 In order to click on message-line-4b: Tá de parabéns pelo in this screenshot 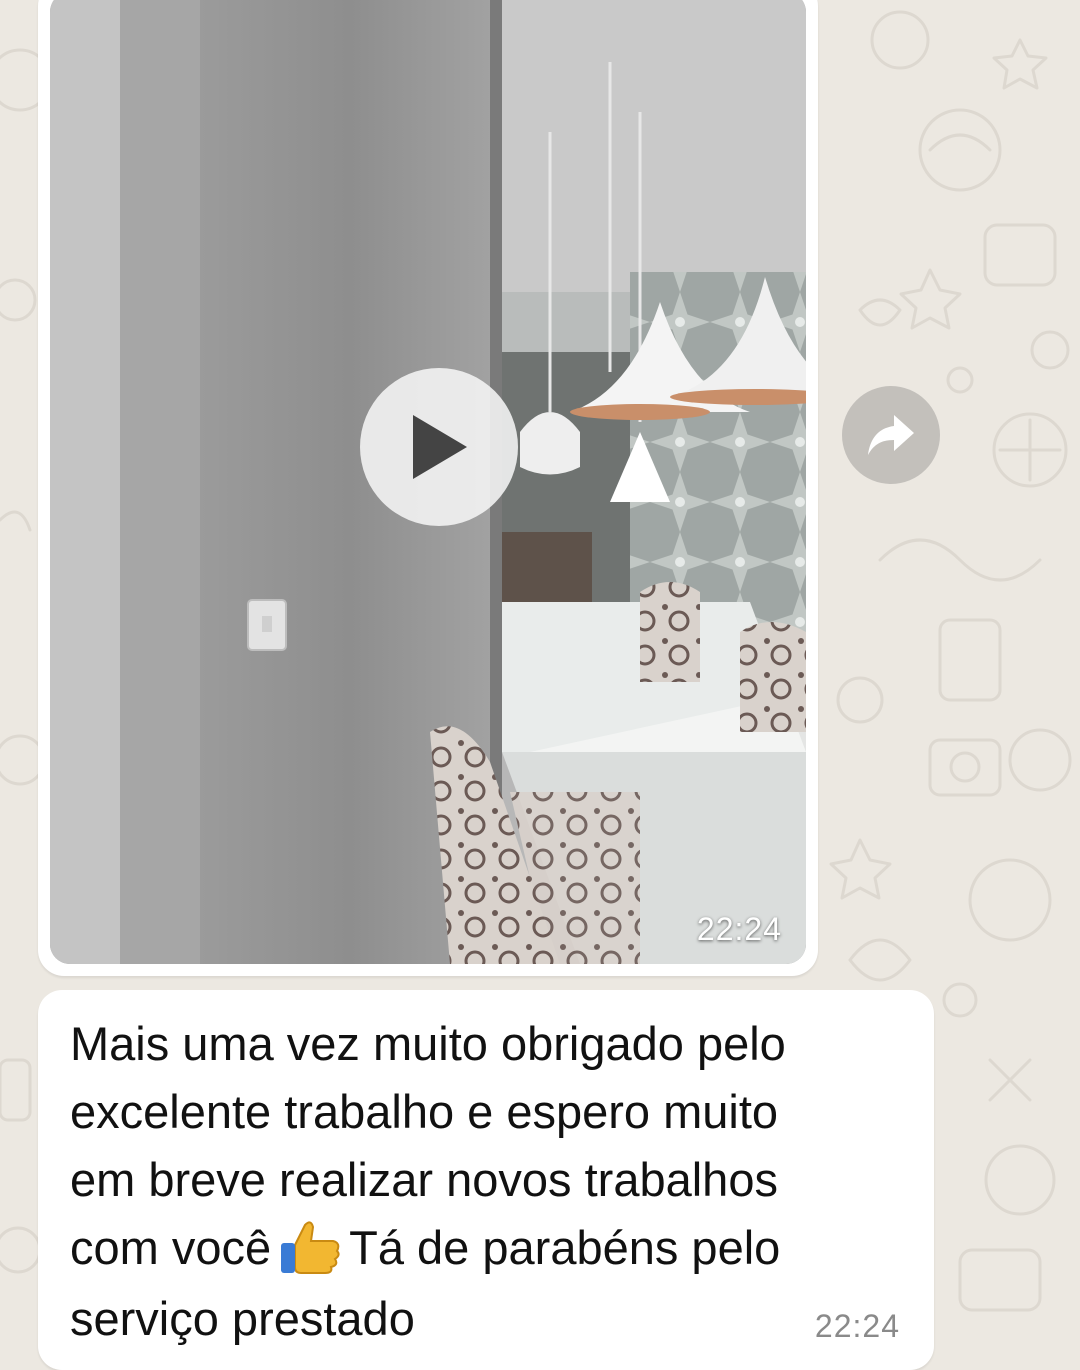, I will do `click(565, 1247)`.